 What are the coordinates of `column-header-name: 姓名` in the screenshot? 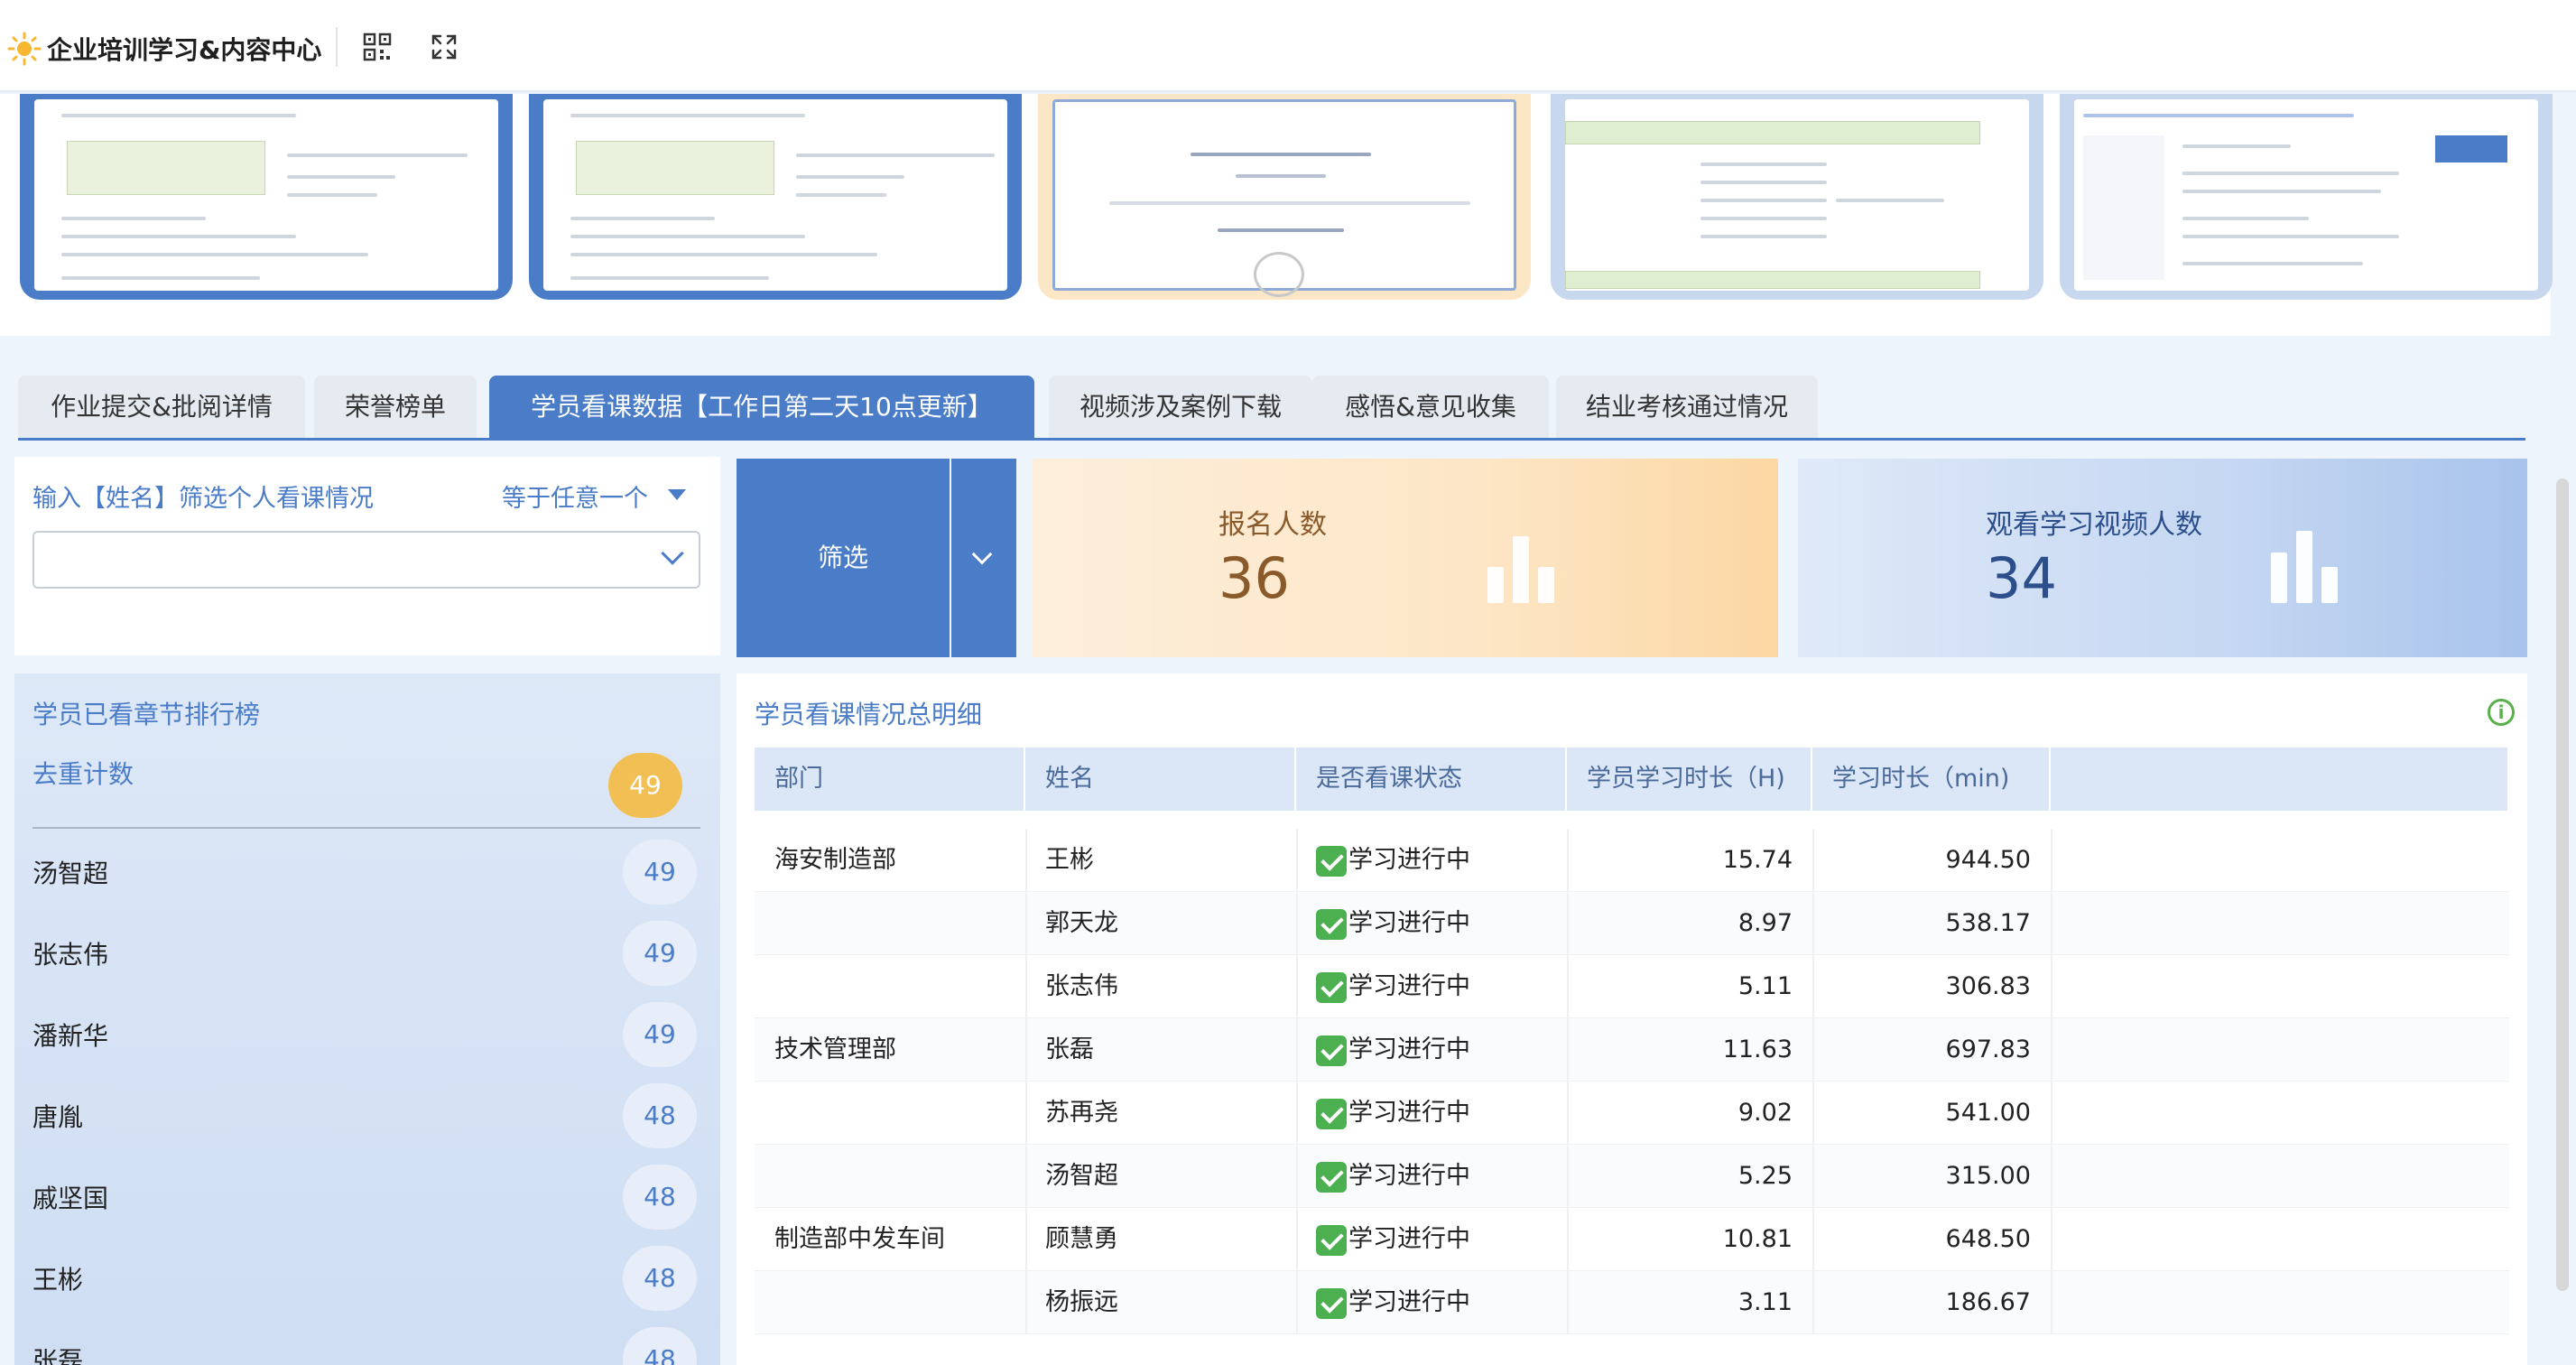 It's located at (1160, 780).